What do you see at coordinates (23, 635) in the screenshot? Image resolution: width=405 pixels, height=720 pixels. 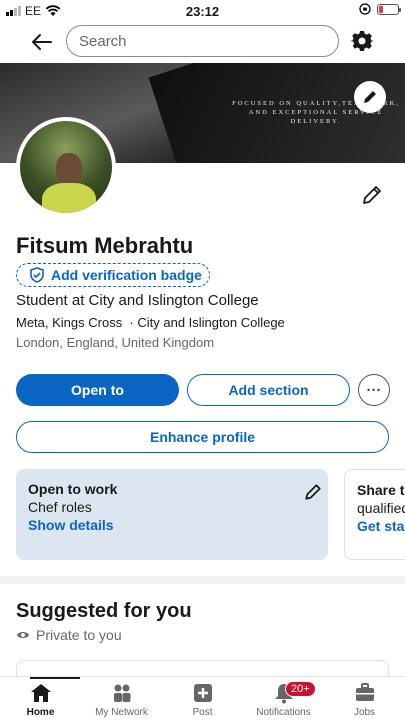 I see `eye-icon` at bounding box center [23, 635].